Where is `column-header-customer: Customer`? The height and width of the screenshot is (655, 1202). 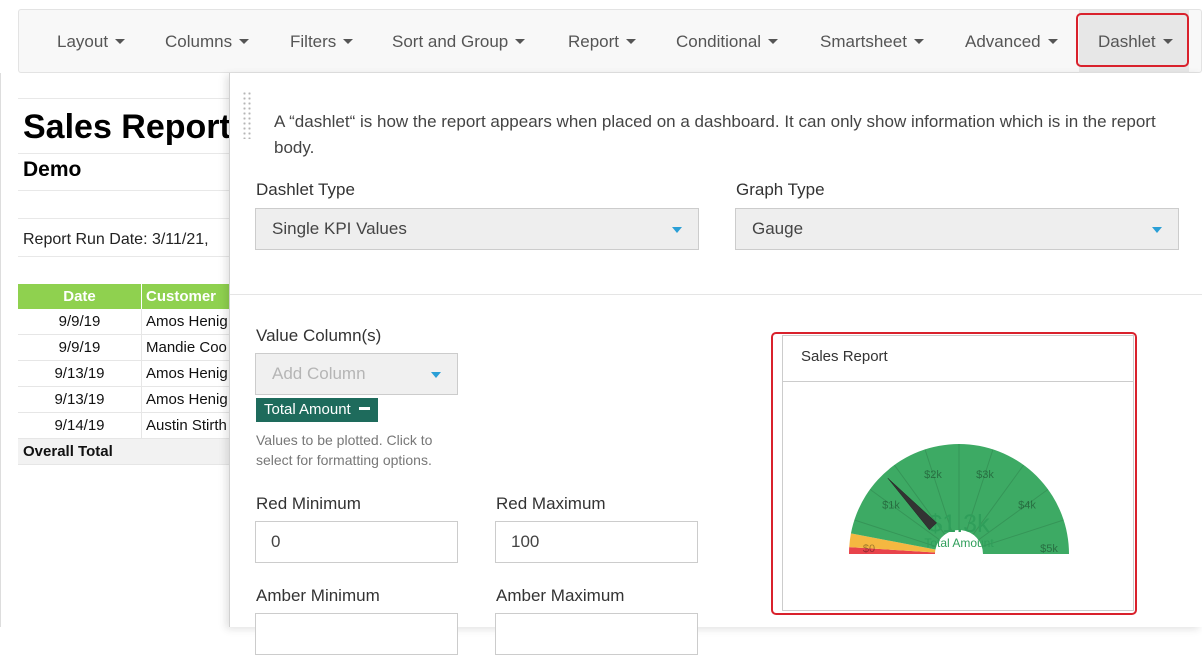
column-header-customer: Customer is located at coordinates (185, 296).